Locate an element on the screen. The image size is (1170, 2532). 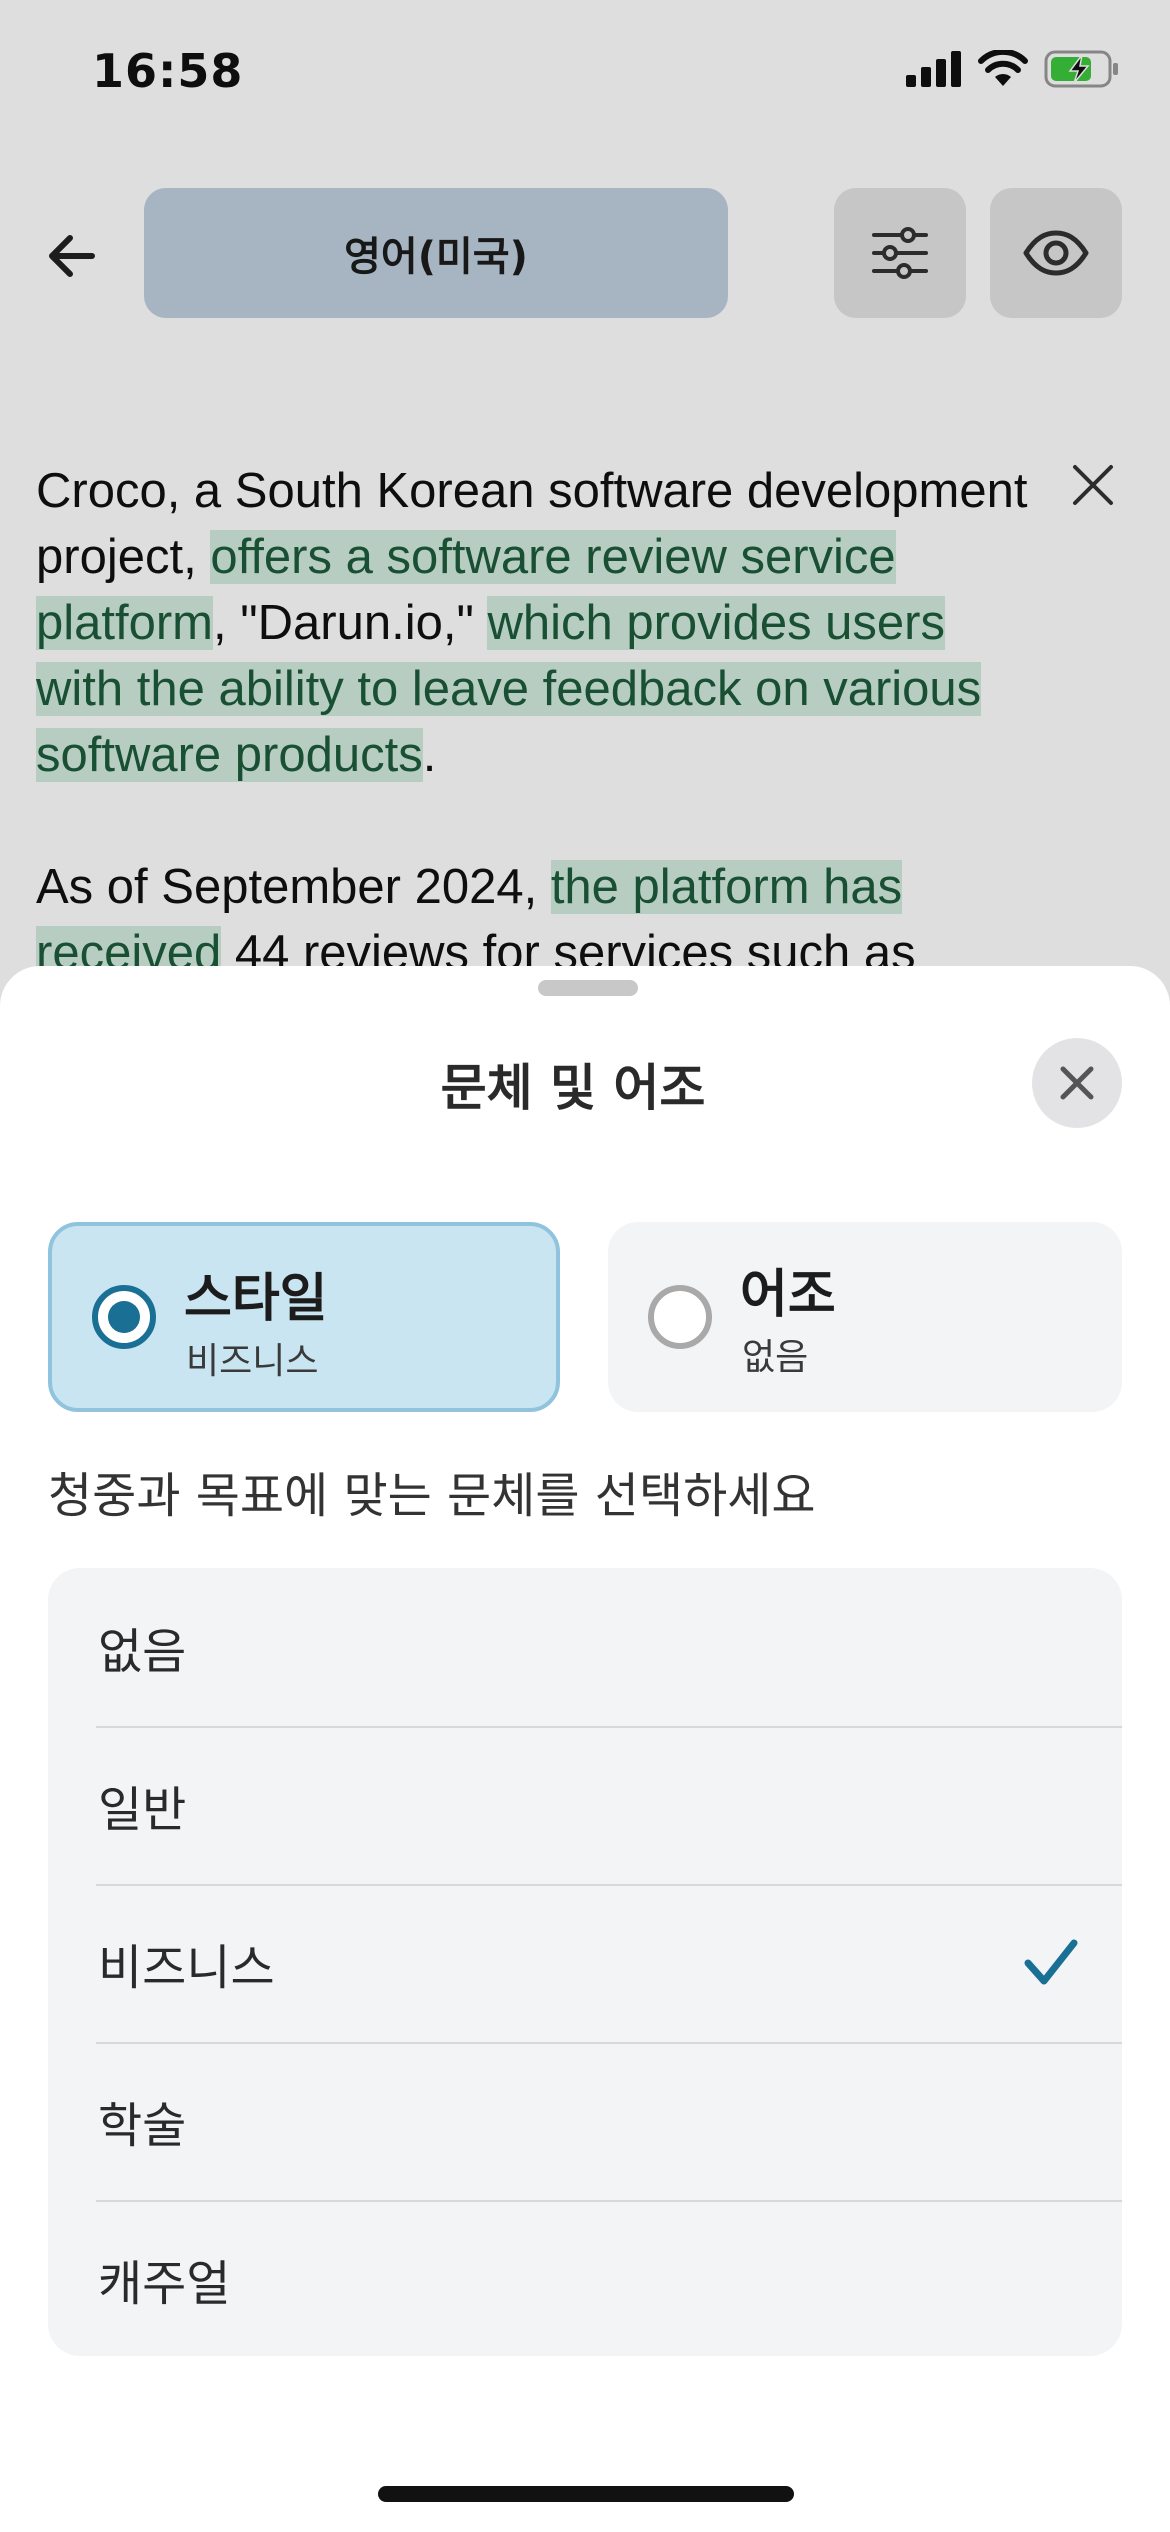
option-label: 없음 is located at coordinates (142, 1652).